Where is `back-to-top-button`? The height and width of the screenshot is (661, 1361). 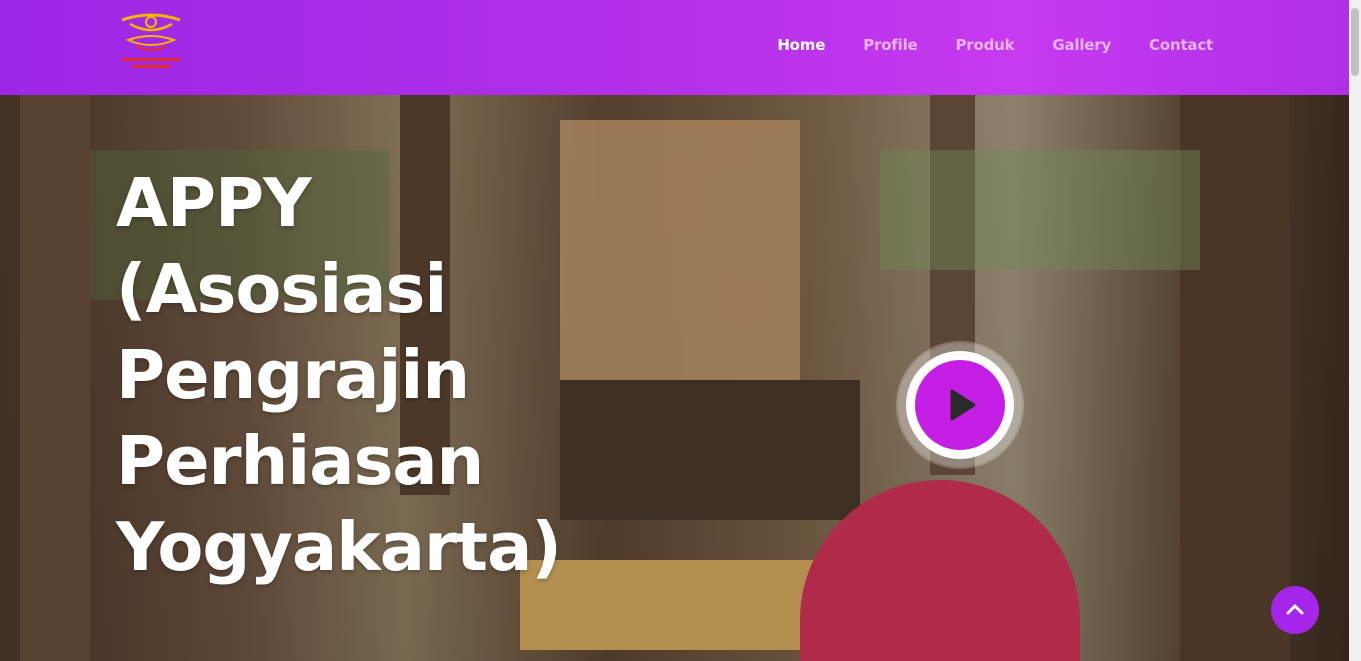 back-to-top-button is located at coordinates (1295, 610).